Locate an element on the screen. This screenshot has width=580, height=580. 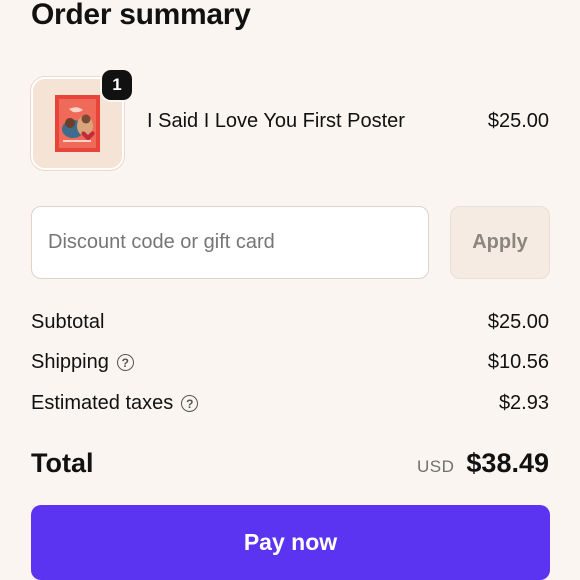
total-label: Total is located at coordinates (62, 463).